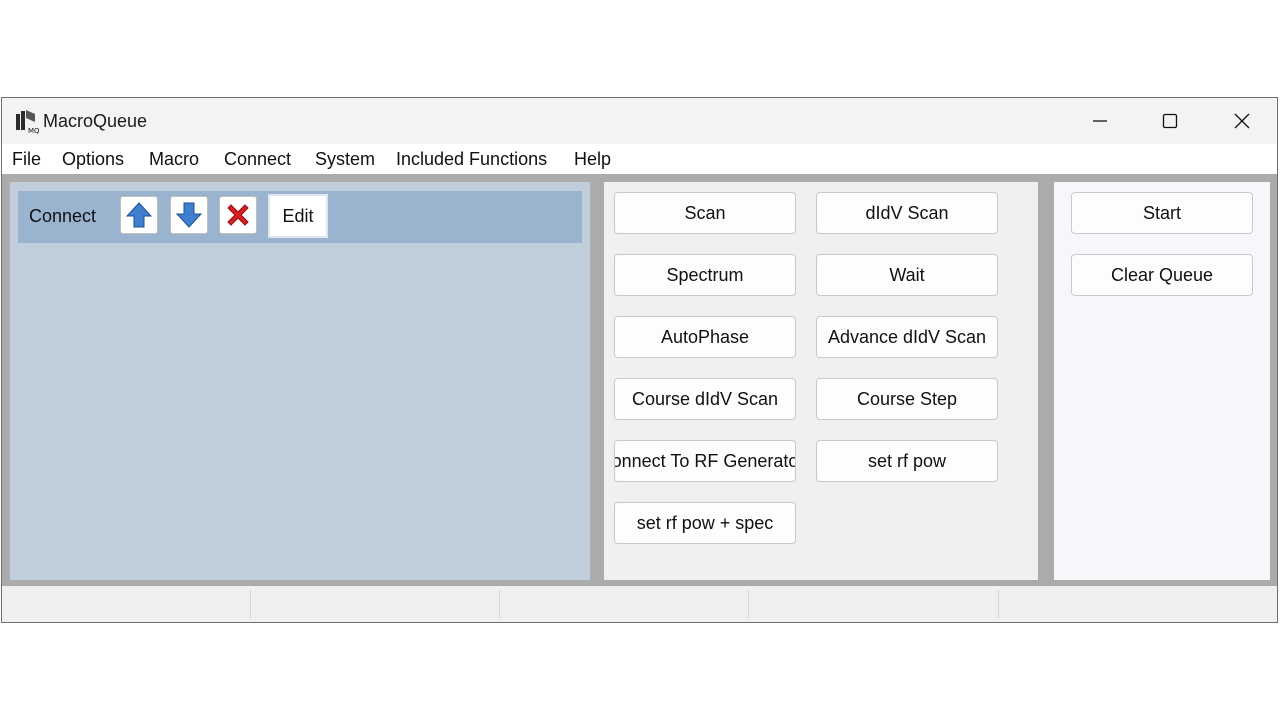 Image resolution: width=1280 pixels, height=720 pixels. What do you see at coordinates (1162, 213) in the screenshot?
I see `start-button: Start` at bounding box center [1162, 213].